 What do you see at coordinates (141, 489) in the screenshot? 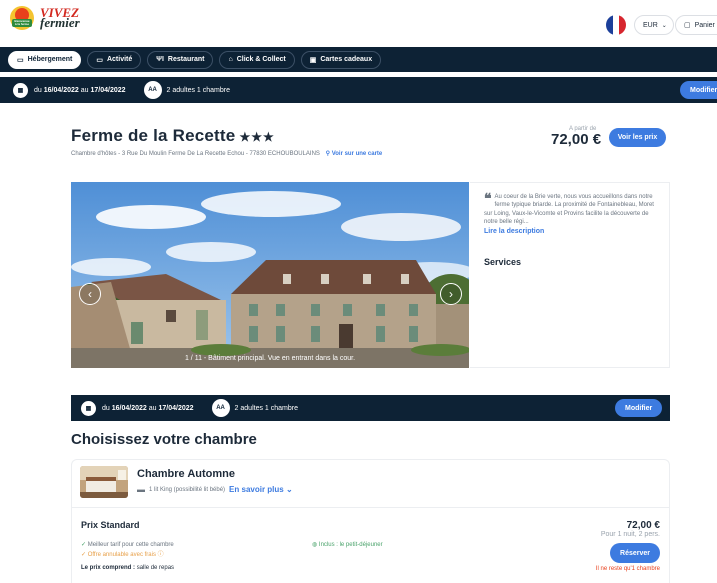
I see `bed-icon: ▬` at bounding box center [141, 489].